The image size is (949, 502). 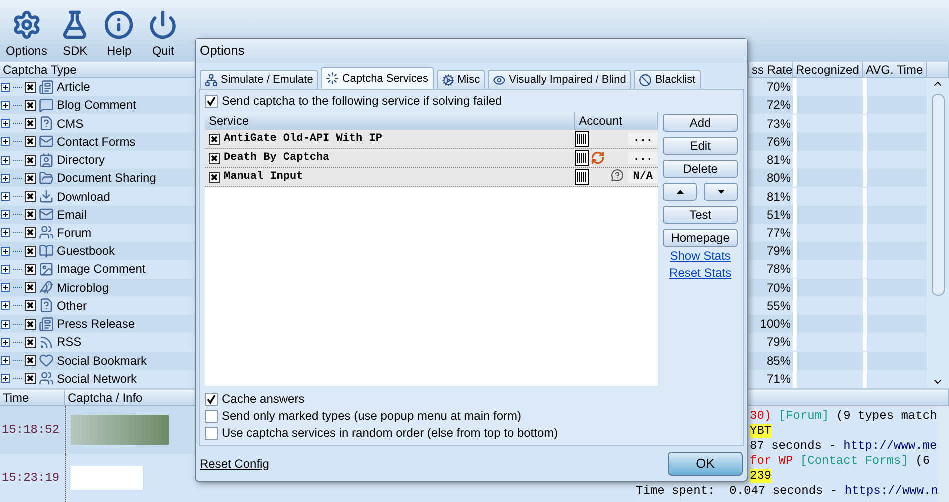 I want to click on toolbar-button: Help, so click(x=119, y=35).